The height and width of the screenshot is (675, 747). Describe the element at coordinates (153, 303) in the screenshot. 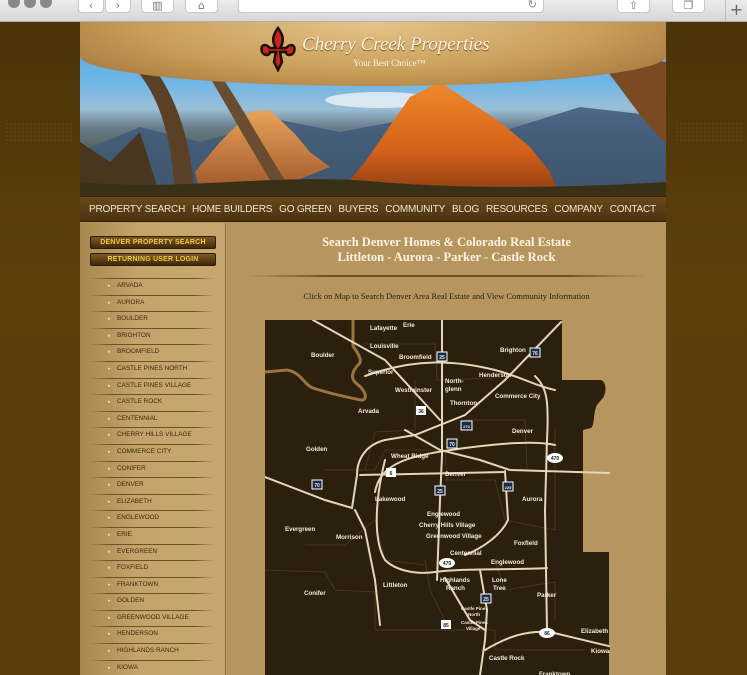

I see `sidebar-city-link: ▸ AURORA` at that location.